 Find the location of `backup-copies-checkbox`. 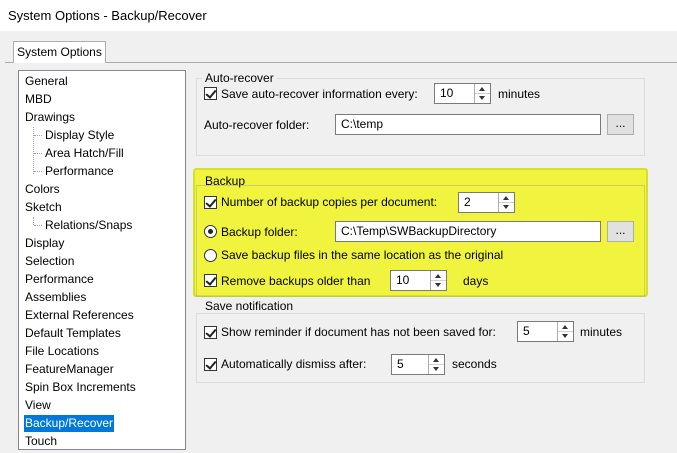

backup-copies-checkbox is located at coordinates (210, 202).